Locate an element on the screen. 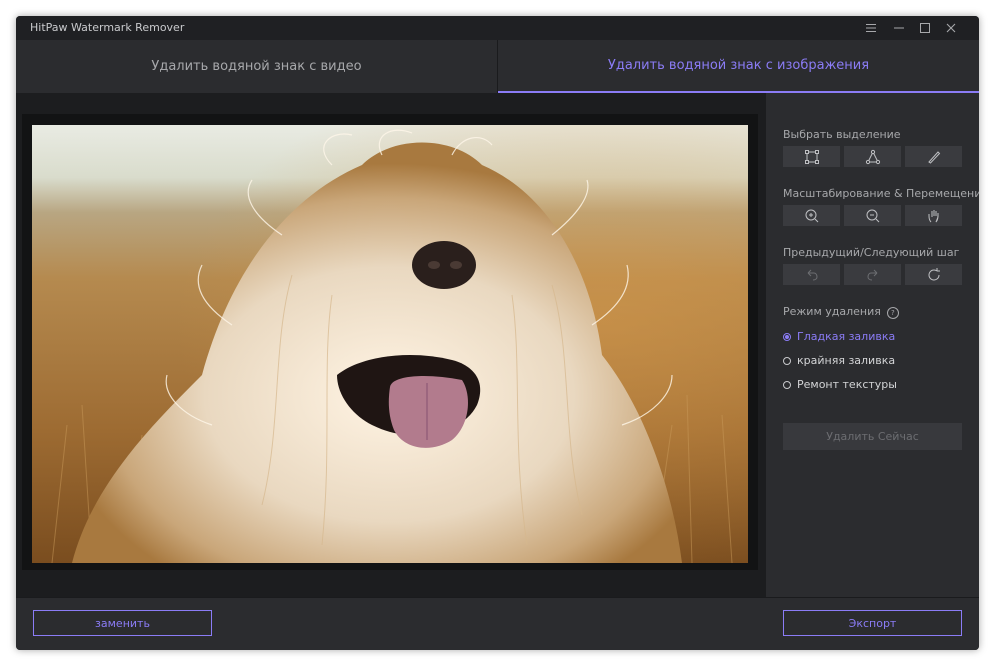 The image size is (995, 666). brush-button is located at coordinates (933, 156).